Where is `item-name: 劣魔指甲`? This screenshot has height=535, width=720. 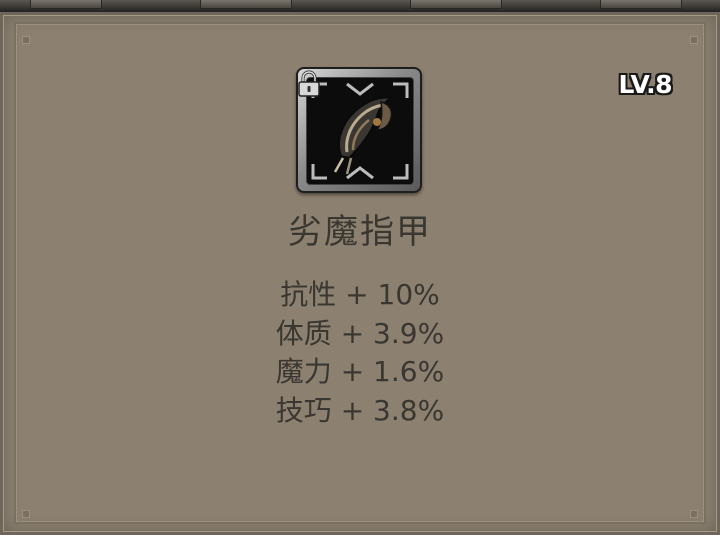
item-name: 劣魔指甲 is located at coordinates (360, 232).